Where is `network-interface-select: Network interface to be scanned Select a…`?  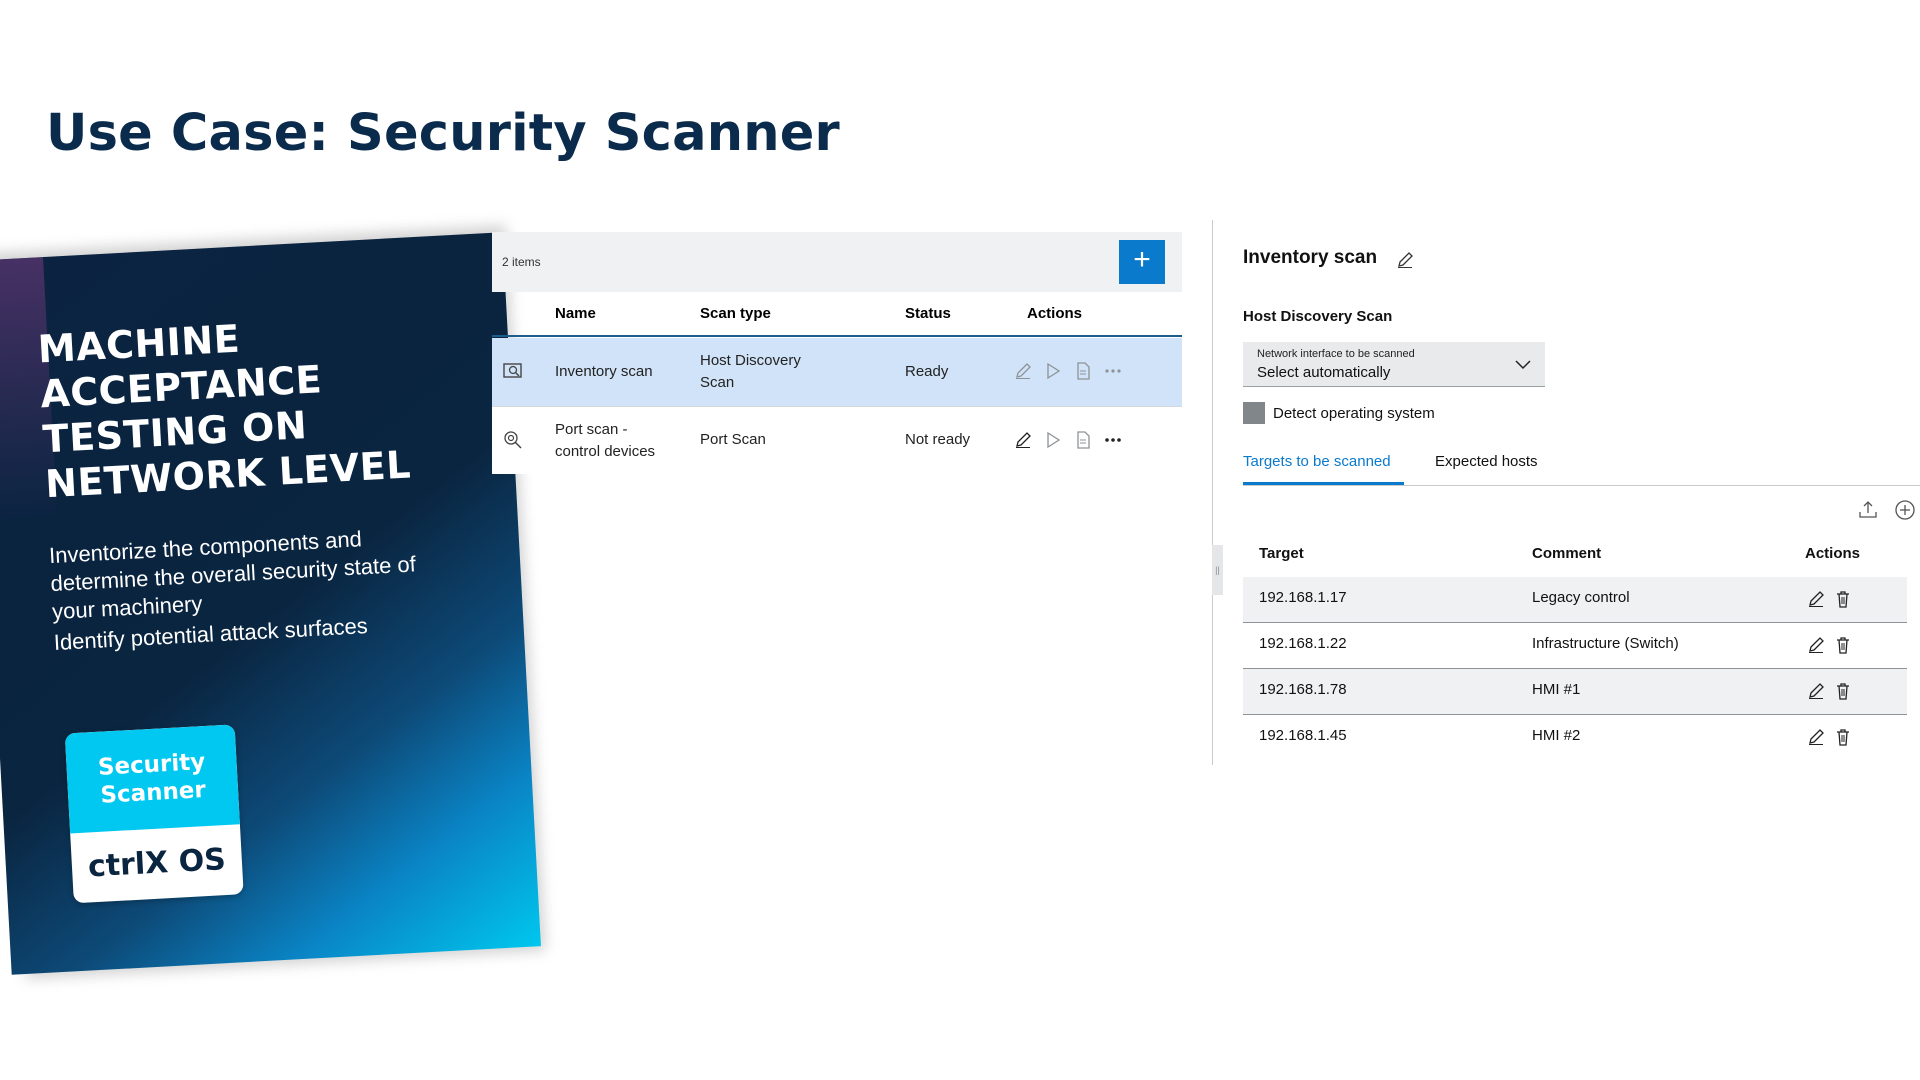 network-interface-select: Network interface to be scanned Select a… is located at coordinates (1394, 364).